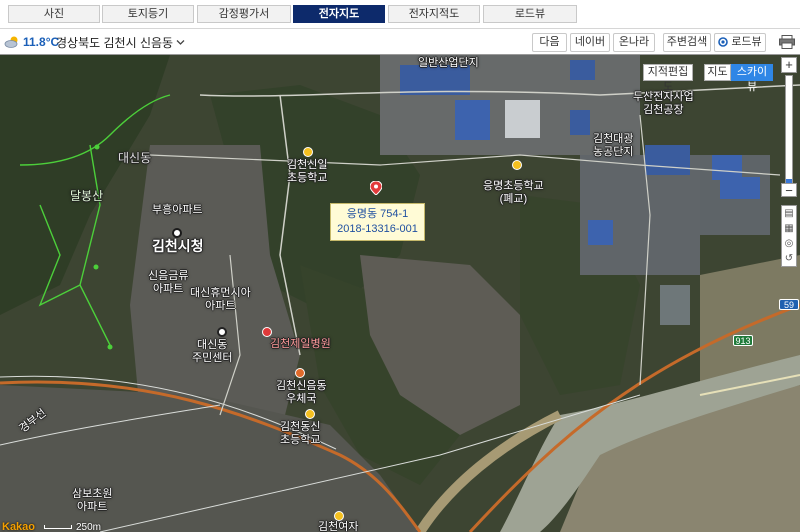 The height and width of the screenshot is (532, 800). Describe the element at coordinates (787, 42) in the screenshot. I see `print-icon` at that location.